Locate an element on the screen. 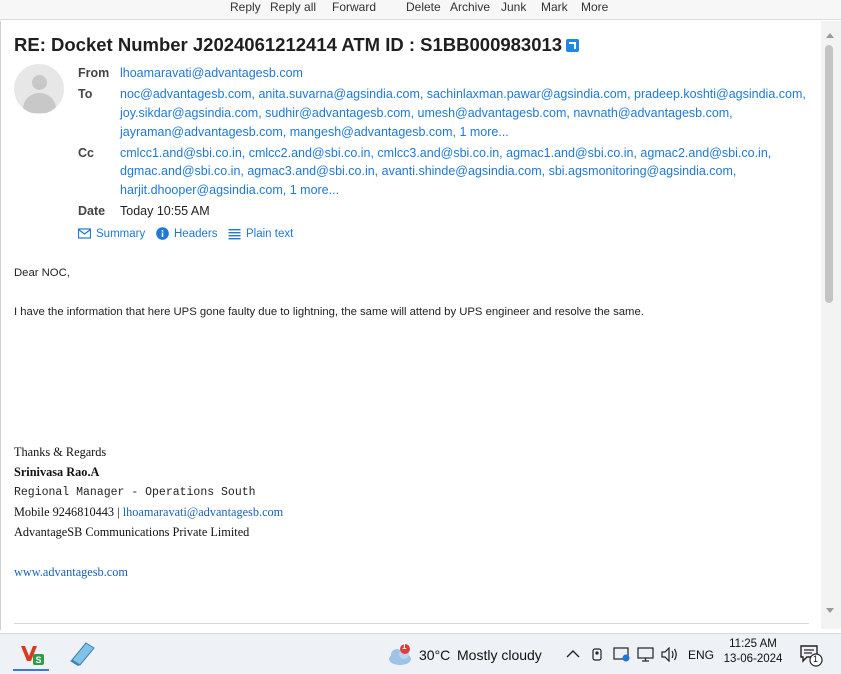 The image size is (841, 674). notes-app-icon is located at coordinates (82, 654).